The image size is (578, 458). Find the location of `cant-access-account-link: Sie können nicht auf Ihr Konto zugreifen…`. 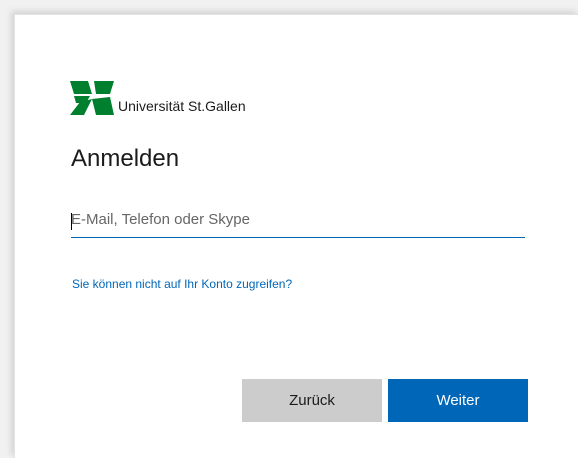

cant-access-account-link: Sie können nicht auf Ihr Konto zugreifen… is located at coordinates (182, 284).